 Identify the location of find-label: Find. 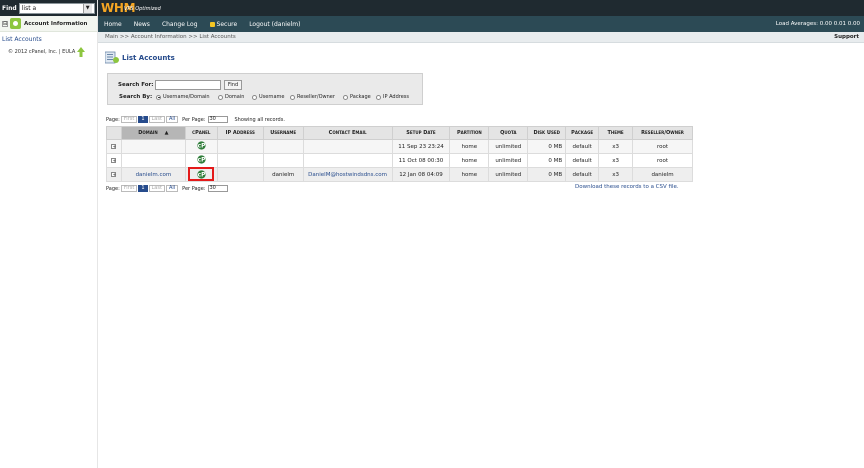
(9, 8).